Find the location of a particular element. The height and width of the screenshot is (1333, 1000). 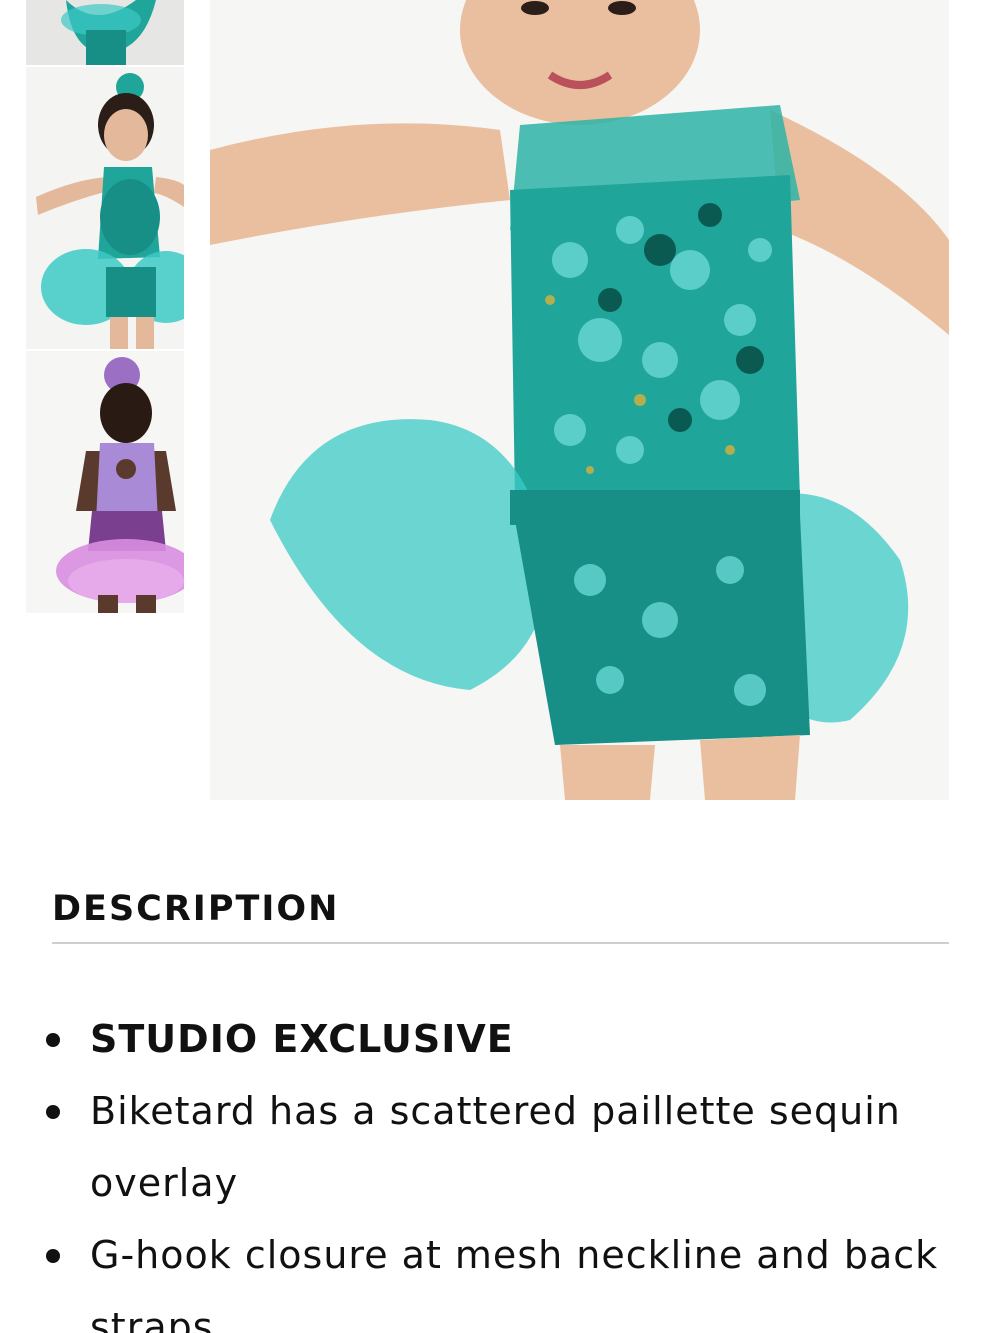

description-divider is located at coordinates (500, 943).